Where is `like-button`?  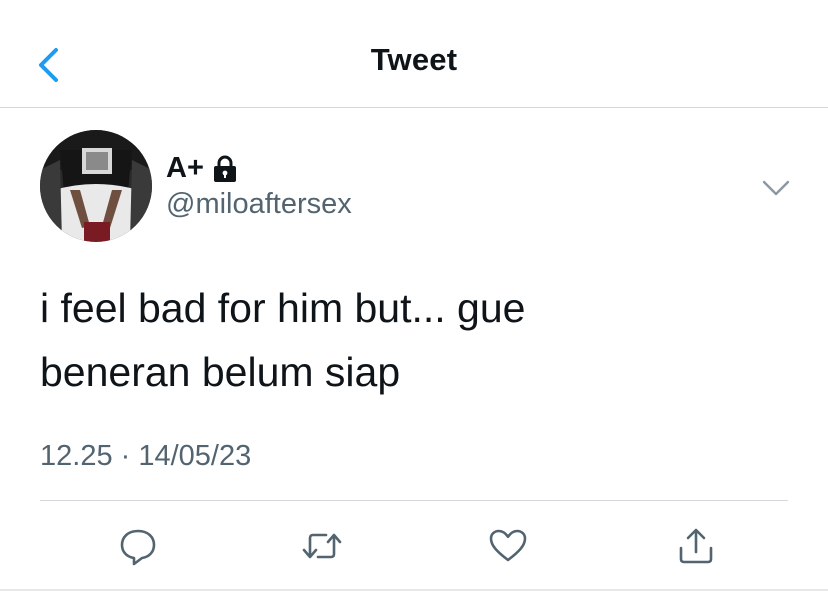
like-button is located at coordinates (508, 546).